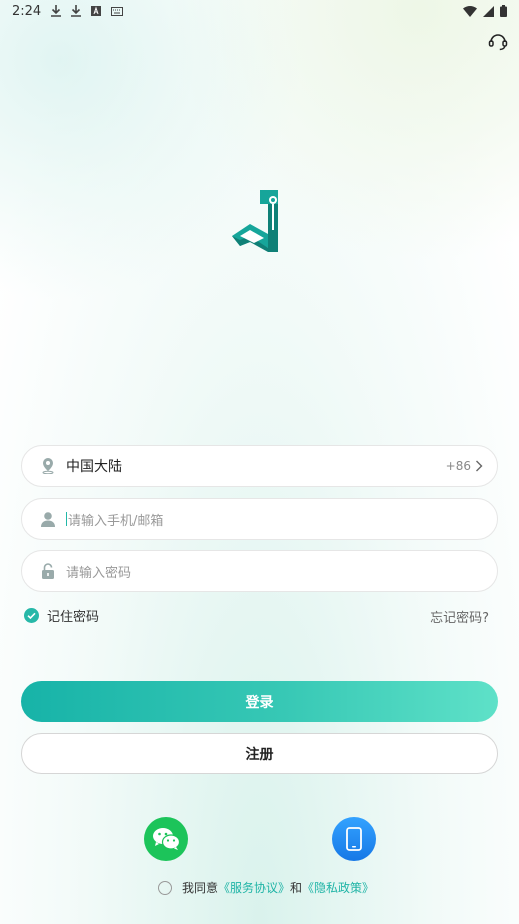 Image resolution: width=519 pixels, height=924 pixels. What do you see at coordinates (27, 11) in the screenshot?
I see `status-time: 2:24` at bounding box center [27, 11].